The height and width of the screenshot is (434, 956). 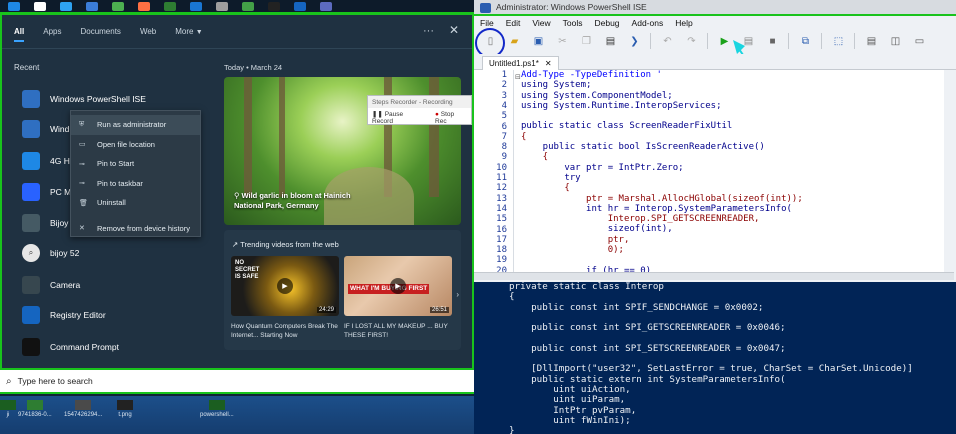 I want to click on desktop-icon: t.png, so click(x=125, y=409).